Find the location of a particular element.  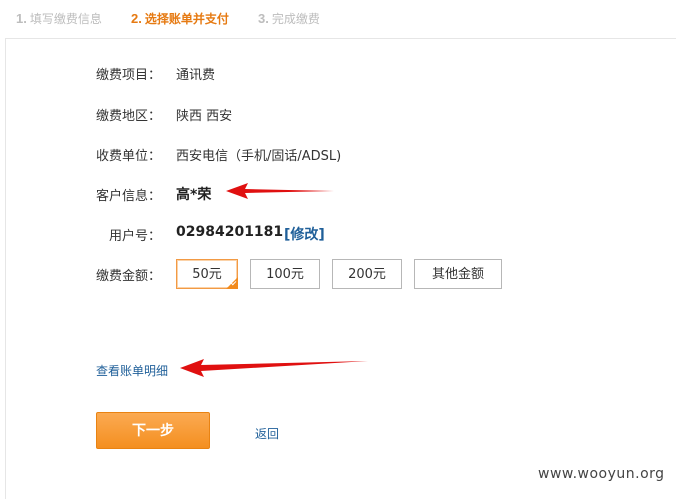

step-number: 1. is located at coordinates (21, 18).